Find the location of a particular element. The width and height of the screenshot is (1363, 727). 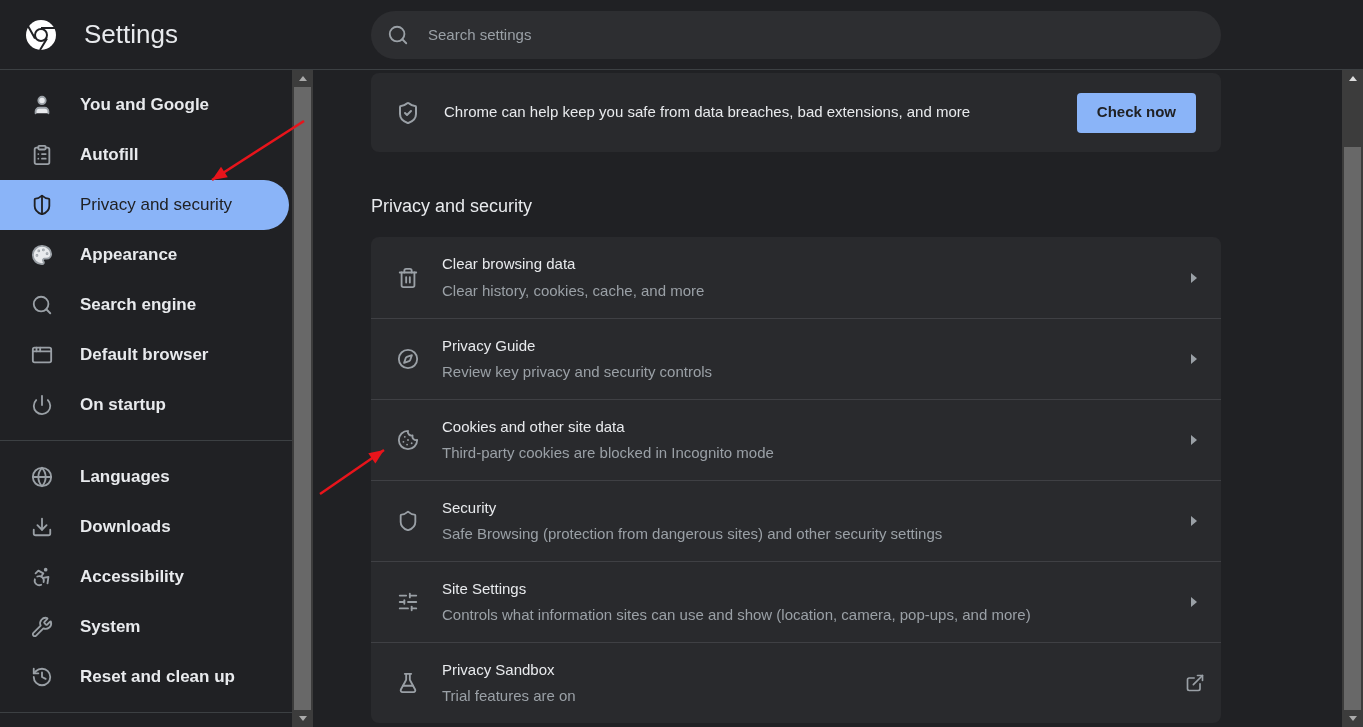

settings-row: Site Settings Controls what information sites can use and show (location, camera, pop-ups, and more) is located at coordinates (796, 601).